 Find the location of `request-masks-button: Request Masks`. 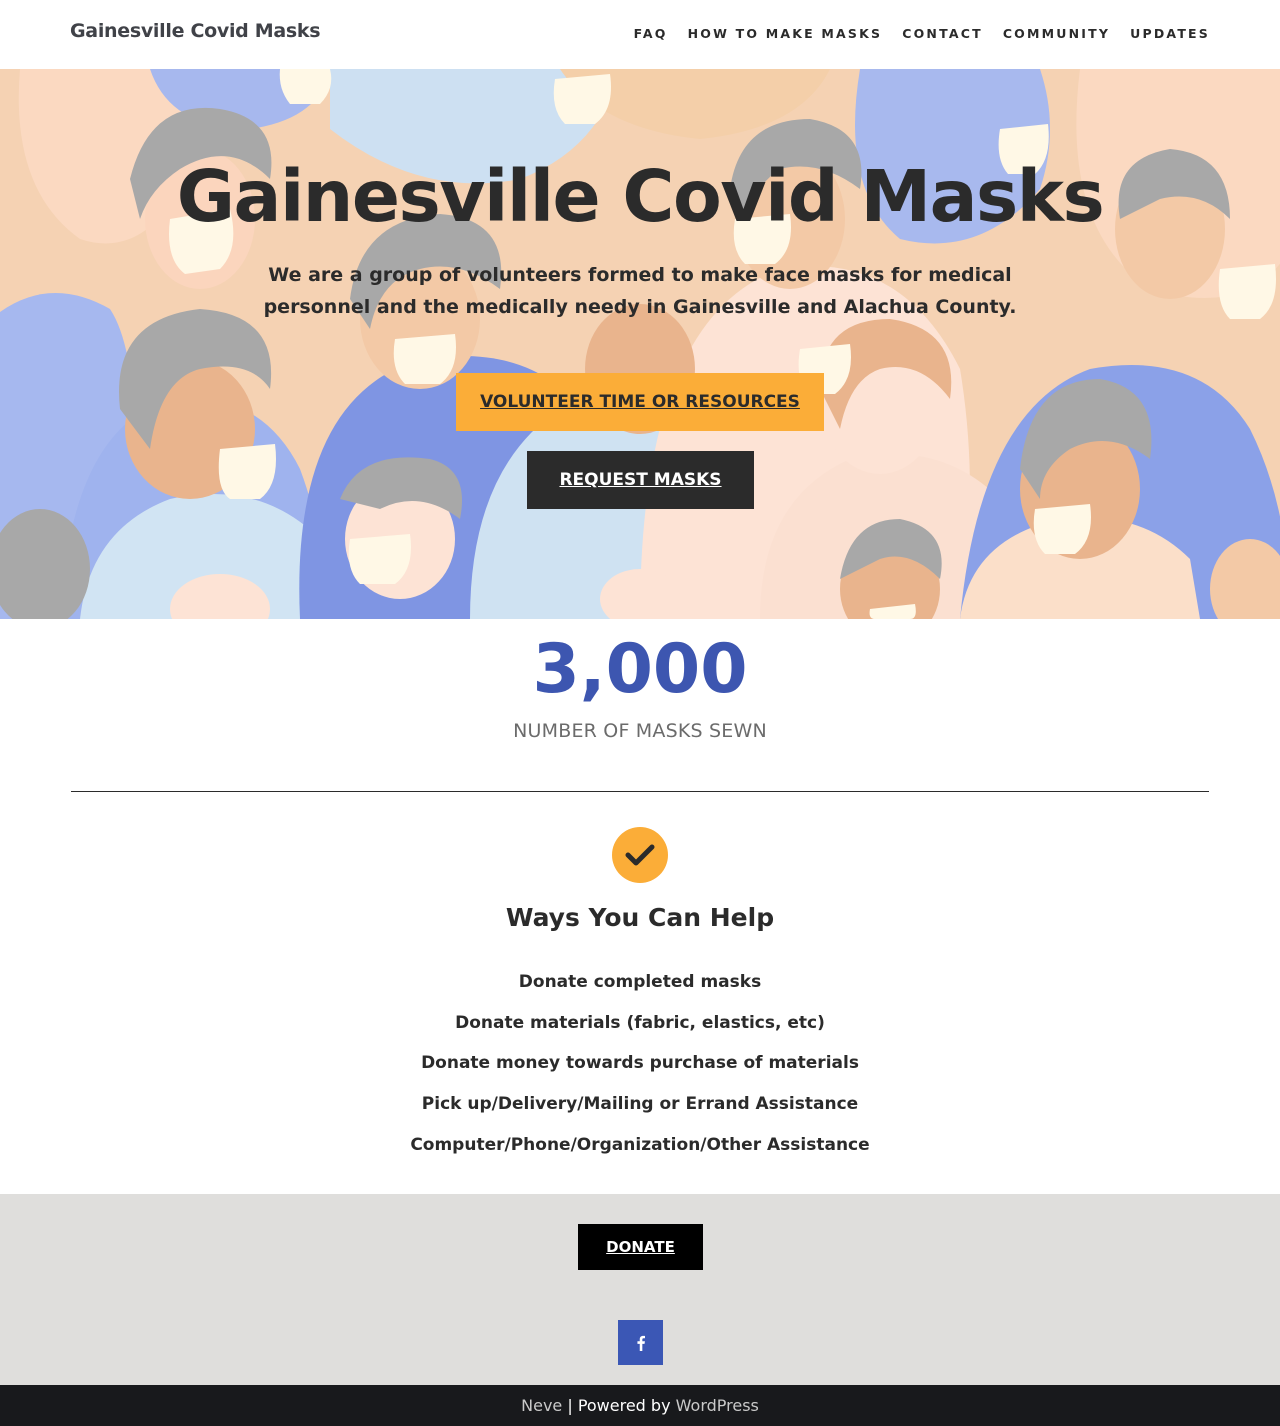

request-masks-button: Request Masks is located at coordinates (640, 480).